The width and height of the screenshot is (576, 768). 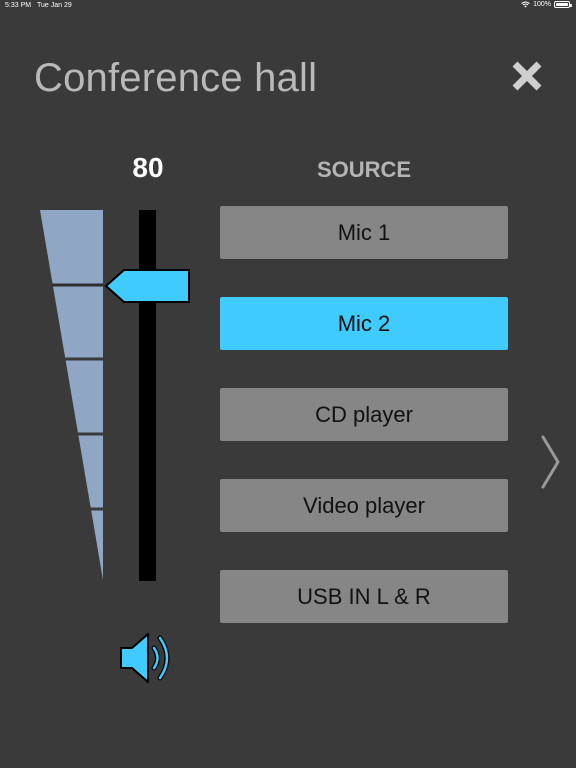 I want to click on chevron-right-icon, so click(x=550, y=462).